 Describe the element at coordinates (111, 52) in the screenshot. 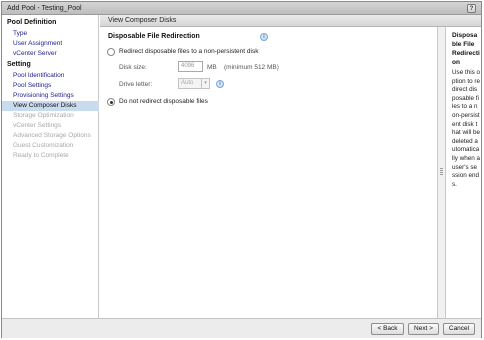

I see `redirect-radio` at that location.